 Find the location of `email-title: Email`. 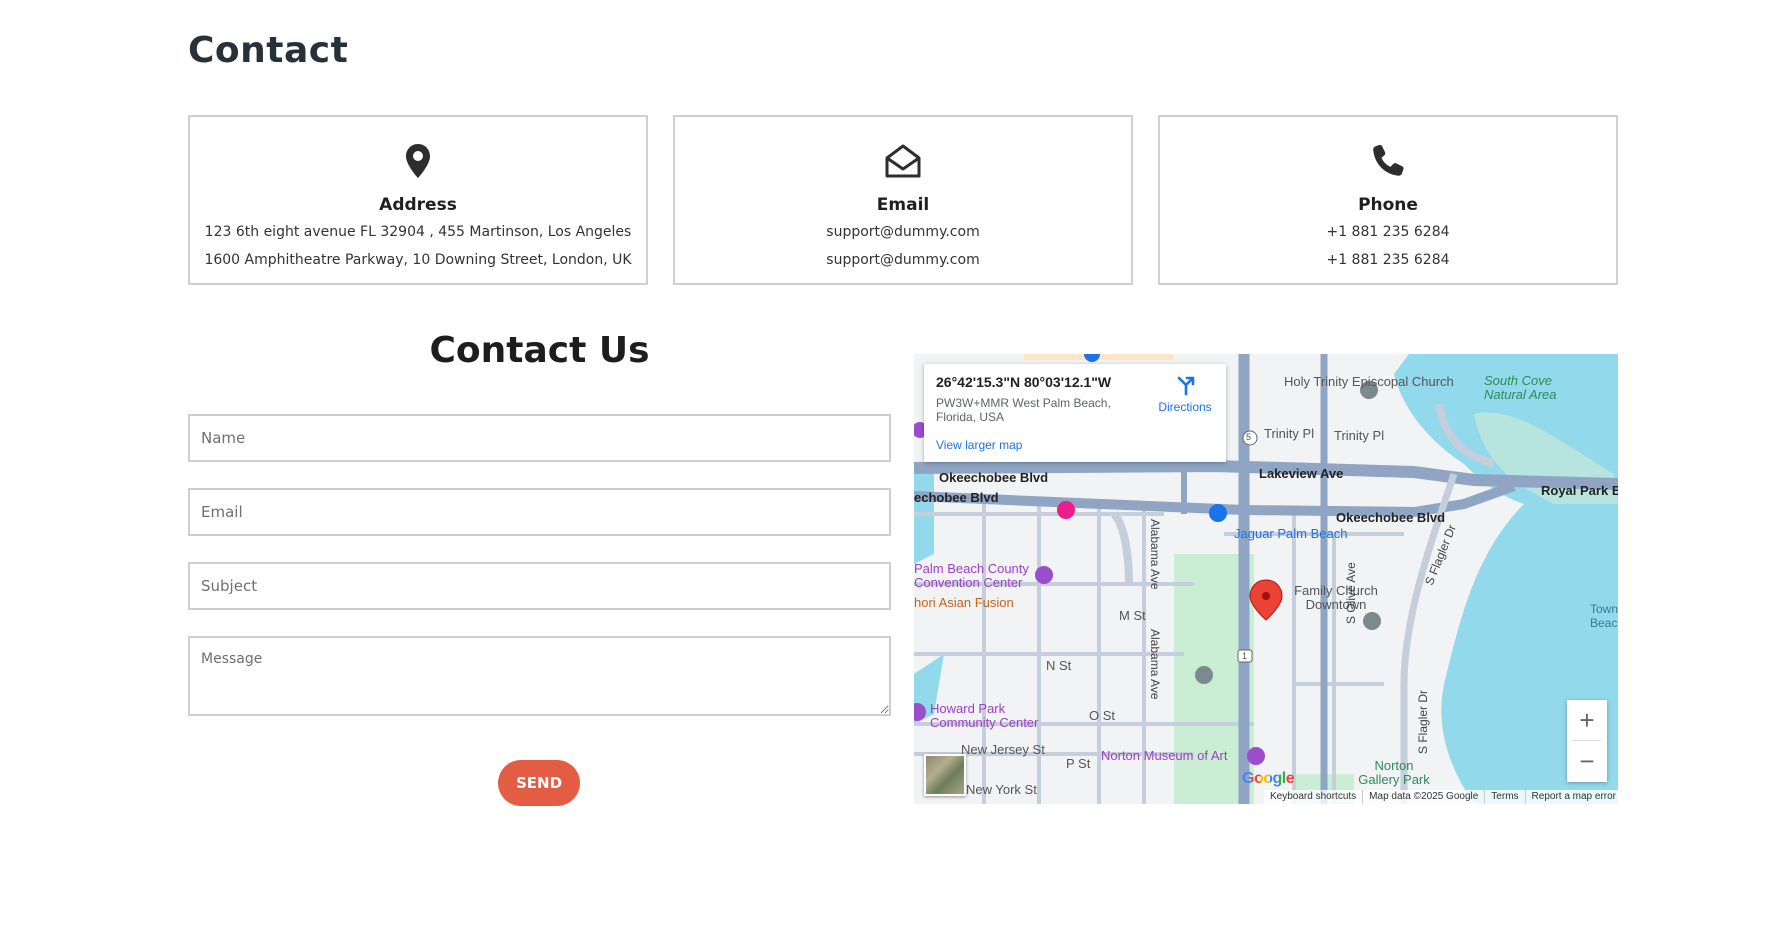

email-title: Email is located at coordinates (903, 205).